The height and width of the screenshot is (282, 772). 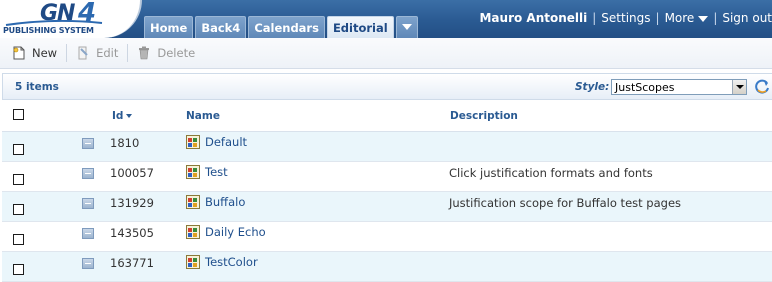 What do you see at coordinates (19, 53) in the screenshot?
I see `new-document-icon` at bounding box center [19, 53].